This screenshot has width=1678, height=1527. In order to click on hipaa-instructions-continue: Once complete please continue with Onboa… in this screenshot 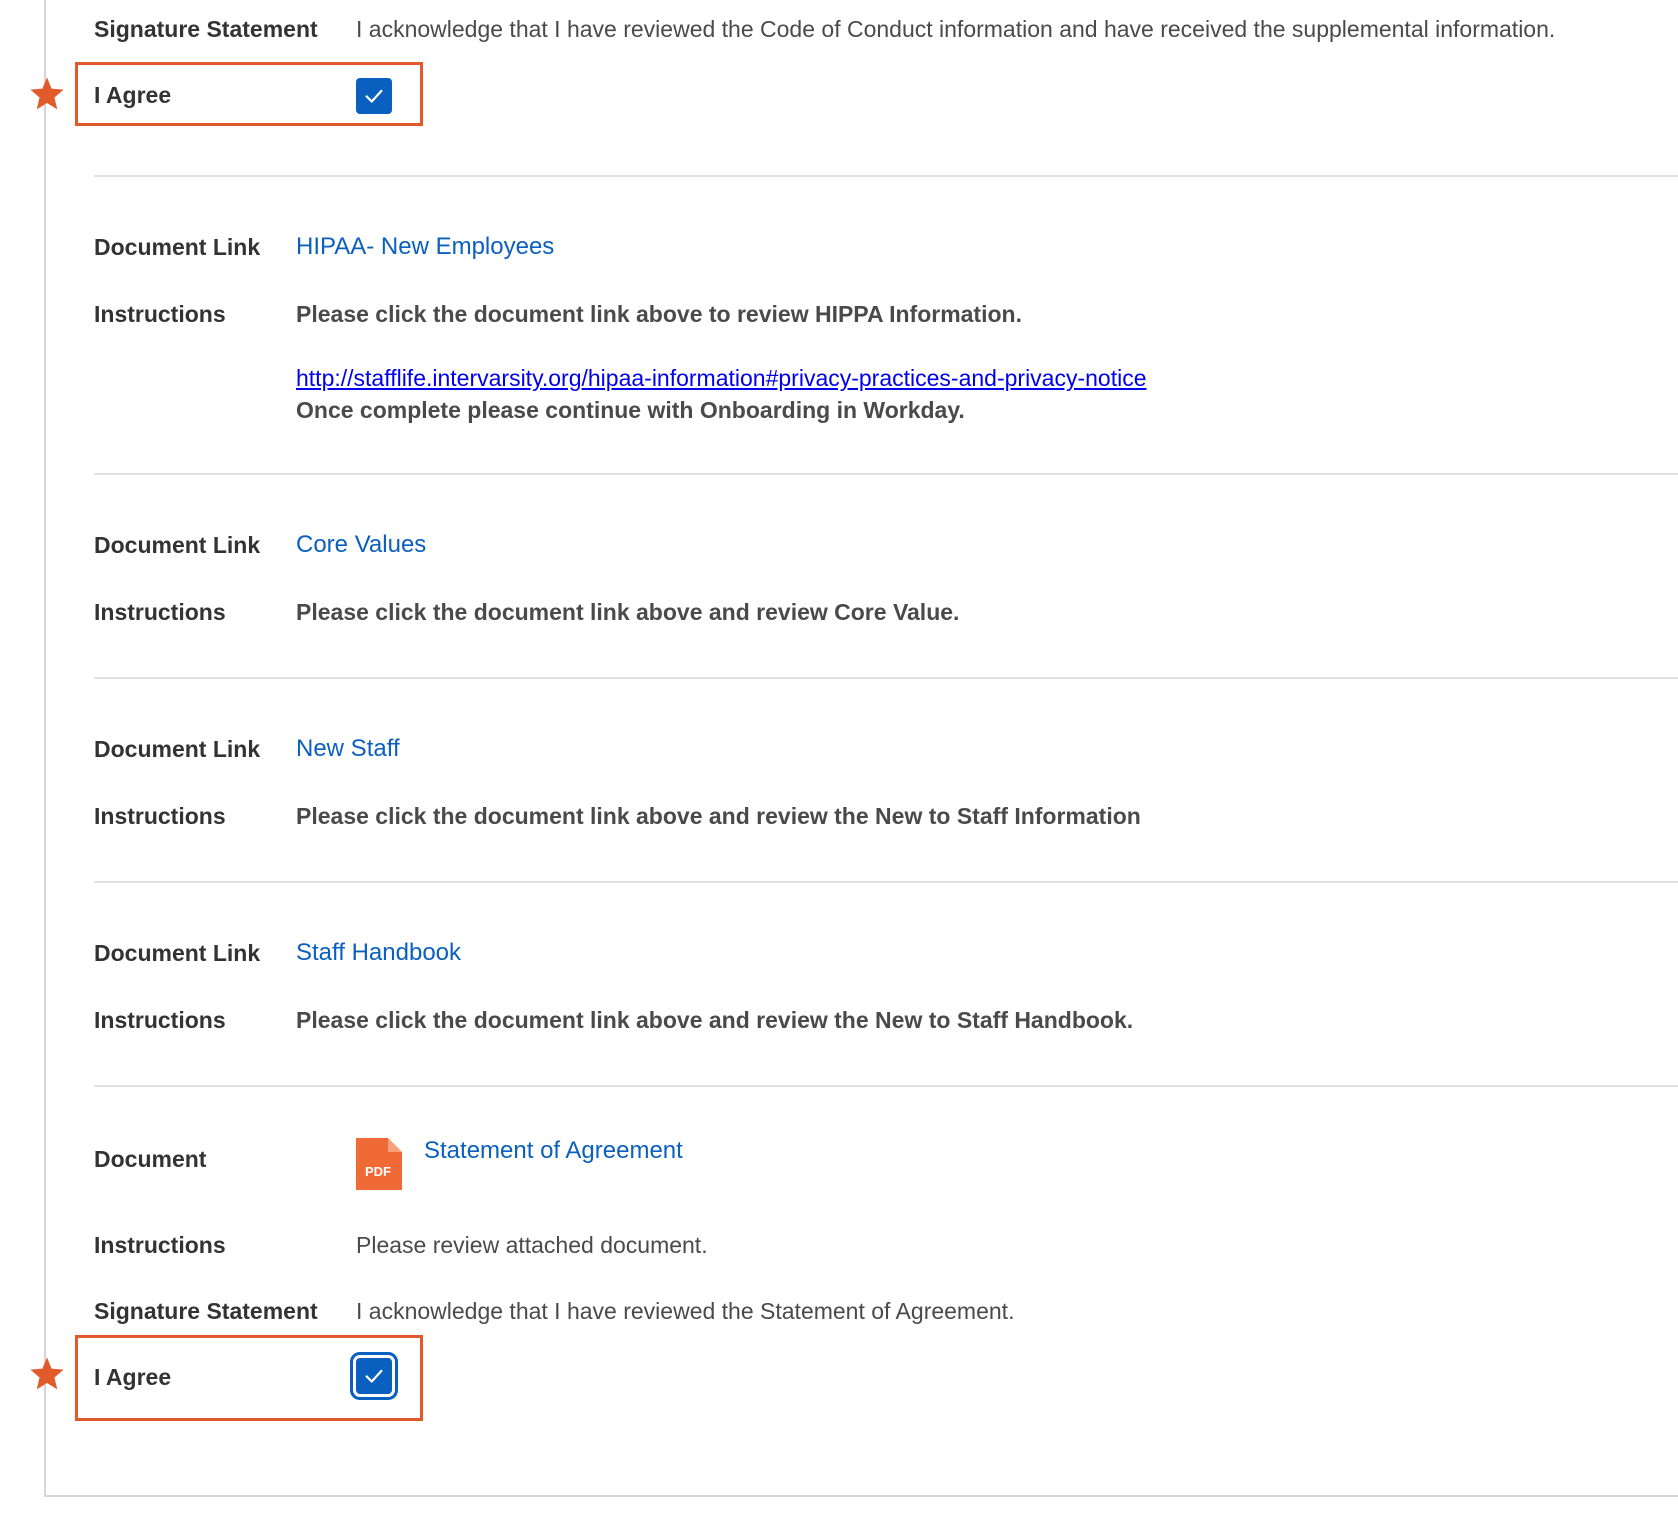, I will do `click(630, 410)`.